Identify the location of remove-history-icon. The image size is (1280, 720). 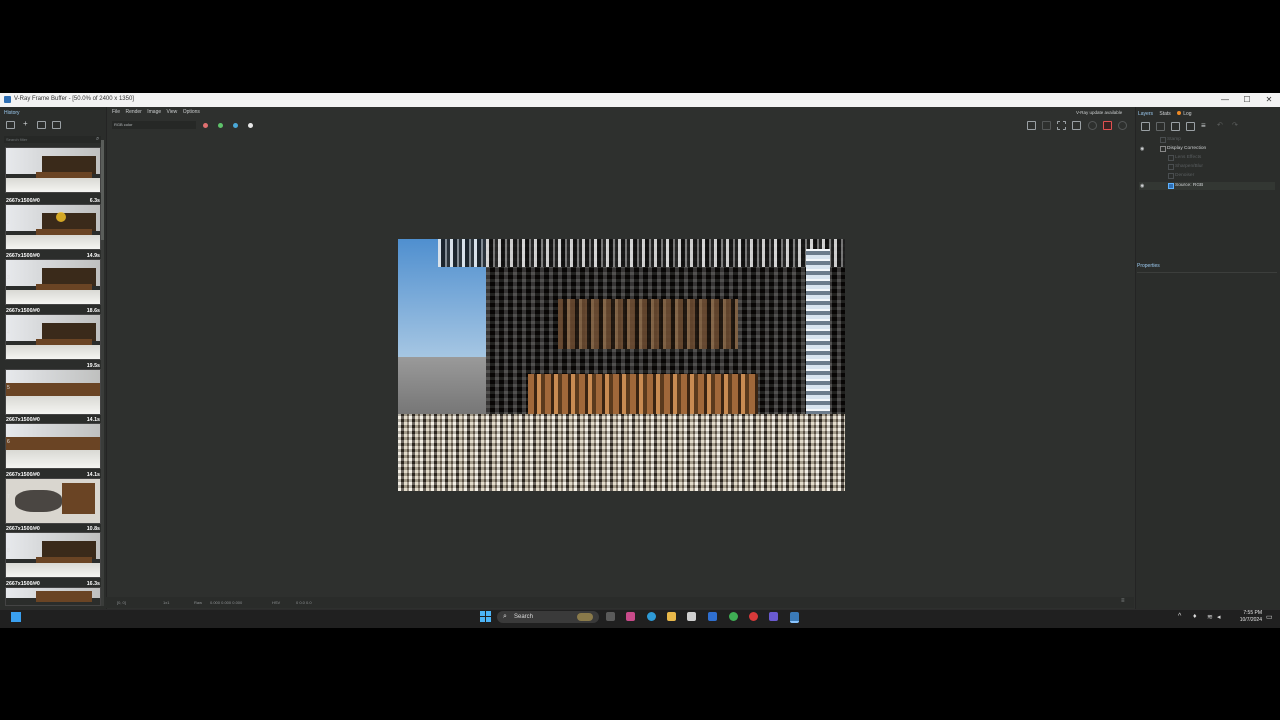
(56, 125).